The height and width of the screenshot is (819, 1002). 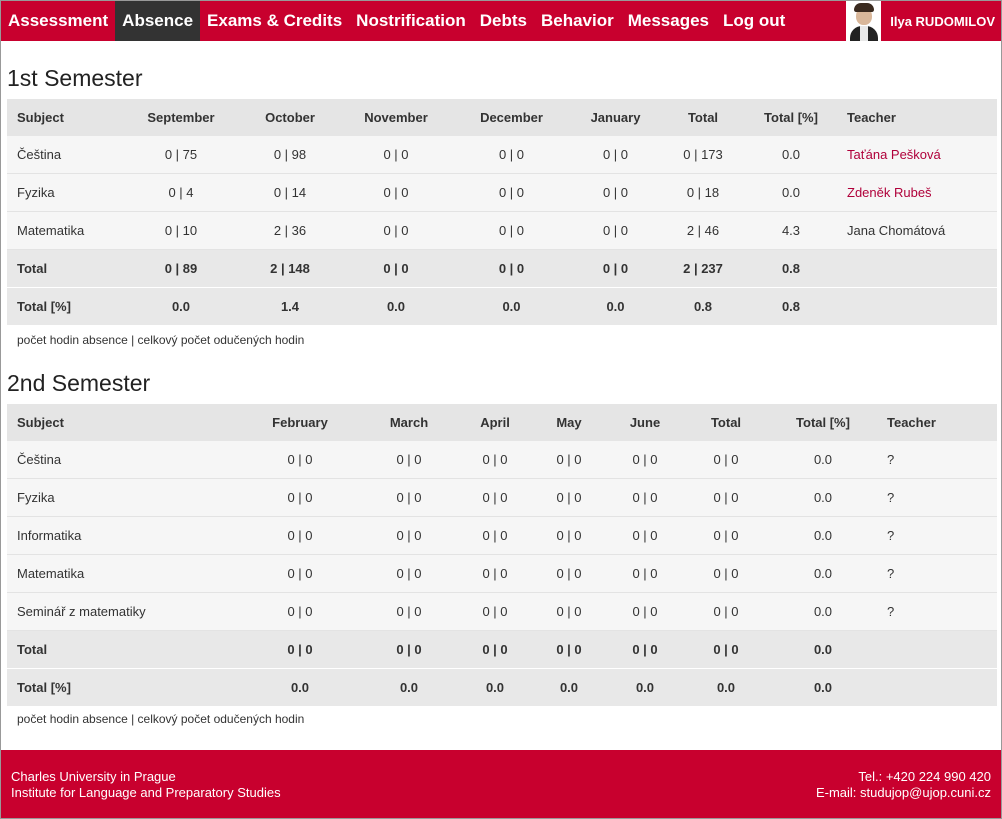 What do you see at coordinates (823, 649) in the screenshot?
I see `total-cell: 0.0` at bounding box center [823, 649].